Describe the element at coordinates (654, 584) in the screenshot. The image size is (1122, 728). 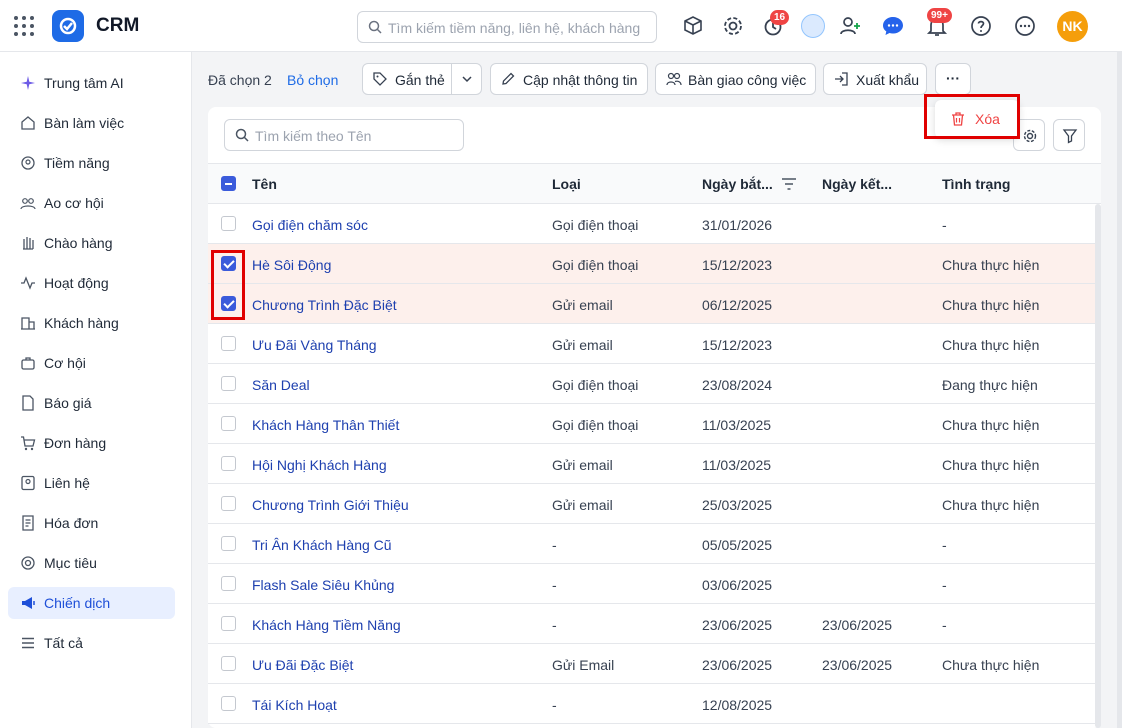
I see `table-row: Flash Sale Siêu Khủng - 03/06/2025 -` at that location.